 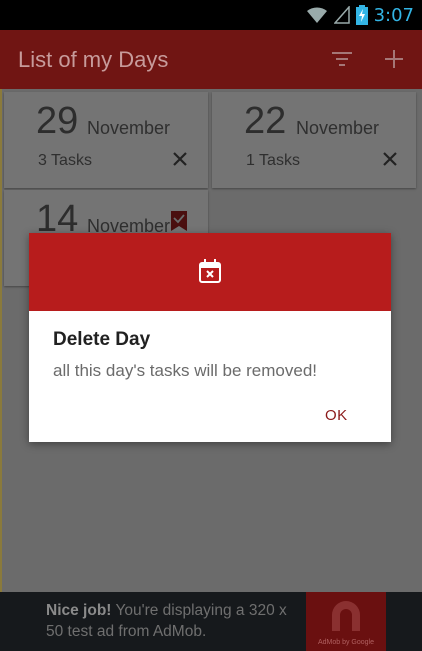 I want to click on status-bar: 3:07, so click(x=211, y=15).